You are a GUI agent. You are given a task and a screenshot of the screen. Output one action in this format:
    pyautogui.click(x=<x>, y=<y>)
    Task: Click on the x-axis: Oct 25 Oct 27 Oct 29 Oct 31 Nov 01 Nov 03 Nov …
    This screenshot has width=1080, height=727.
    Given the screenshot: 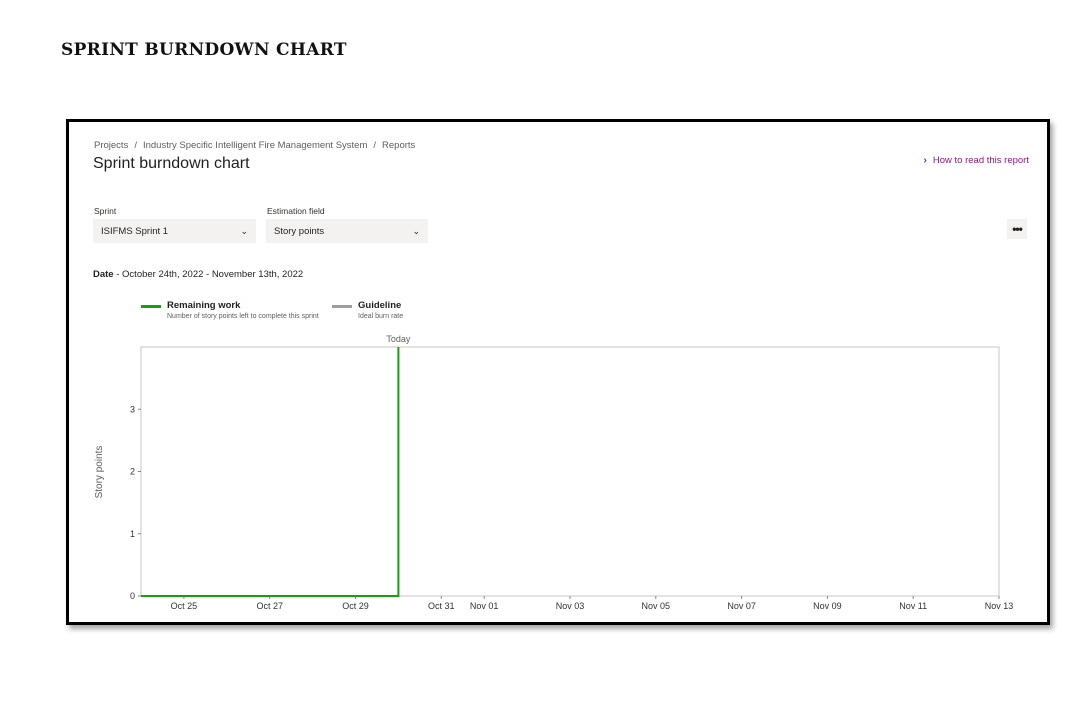 What is the action you would take?
    pyautogui.click(x=592, y=603)
    